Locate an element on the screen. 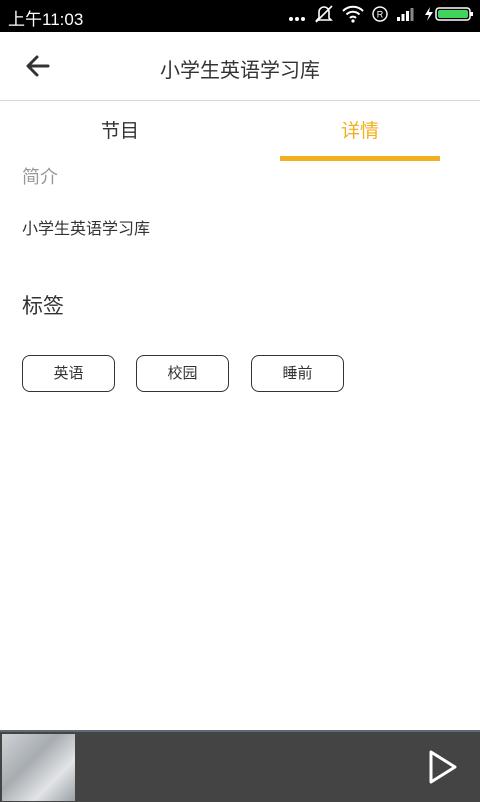  status-icons: R is located at coordinates (381, 16).